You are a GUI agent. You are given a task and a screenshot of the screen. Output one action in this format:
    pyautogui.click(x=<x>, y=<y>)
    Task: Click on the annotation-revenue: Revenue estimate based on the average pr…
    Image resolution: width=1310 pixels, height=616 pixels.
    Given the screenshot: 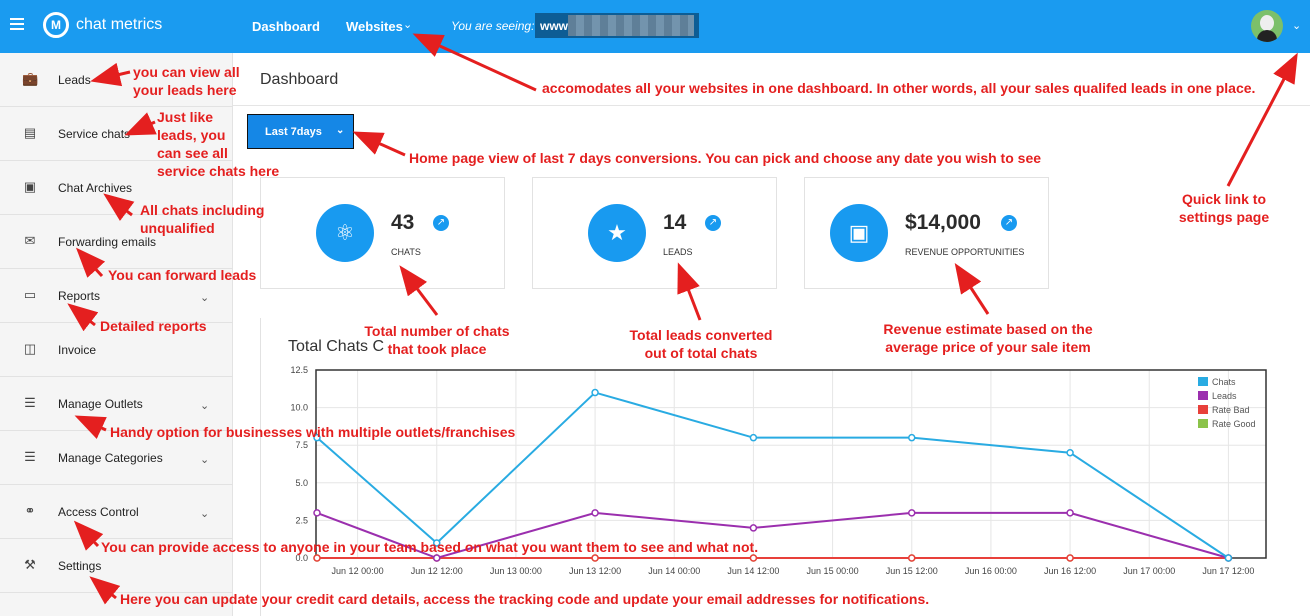 What is the action you would take?
    pyautogui.click(x=988, y=338)
    